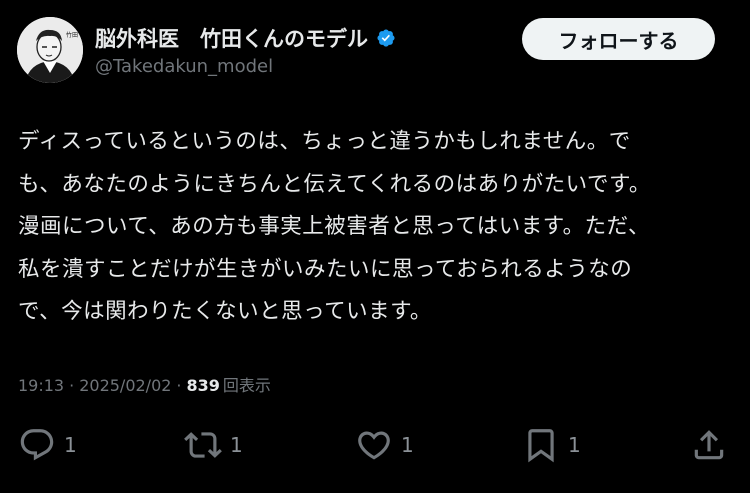 The width and height of the screenshot is (750, 493). What do you see at coordinates (70, 445) in the screenshot?
I see `reply-count: 1` at bounding box center [70, 445].